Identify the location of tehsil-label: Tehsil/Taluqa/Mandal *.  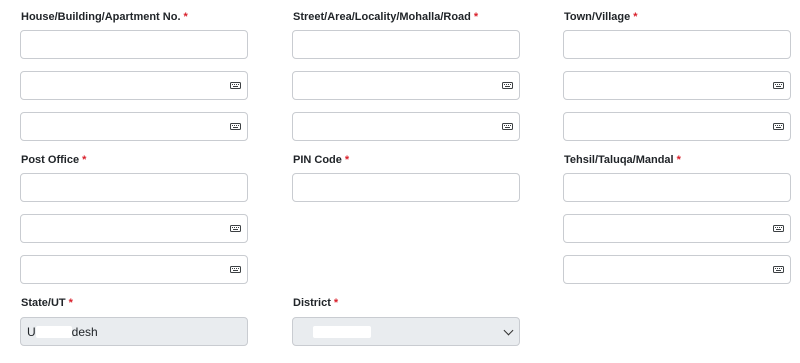
(622, 160).